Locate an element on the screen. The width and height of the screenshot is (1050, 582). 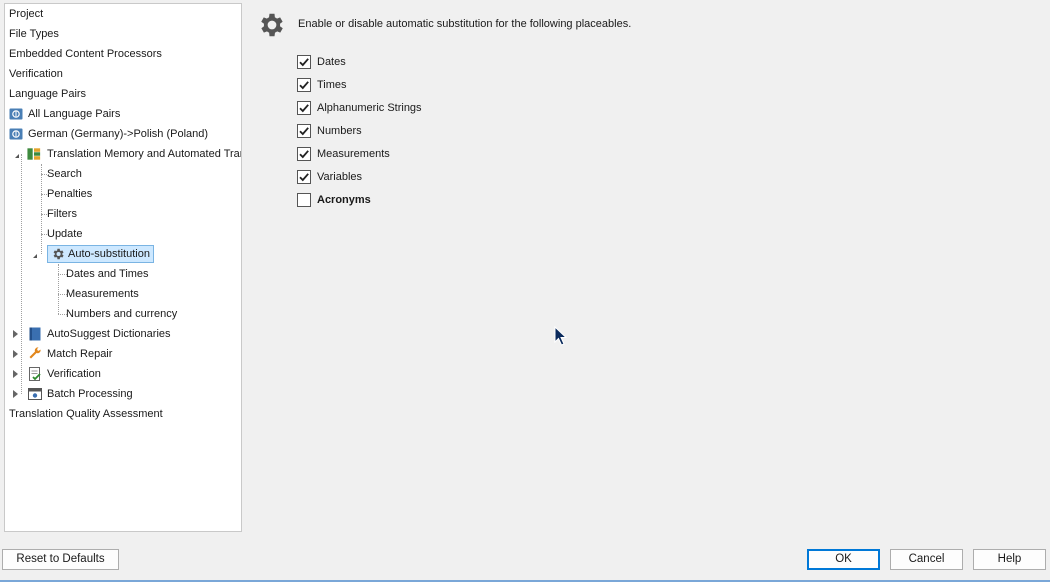
tree-item-autosuggest-dictionaries: AutoSuggest Dictionaries is located at coordinates (92, 334).